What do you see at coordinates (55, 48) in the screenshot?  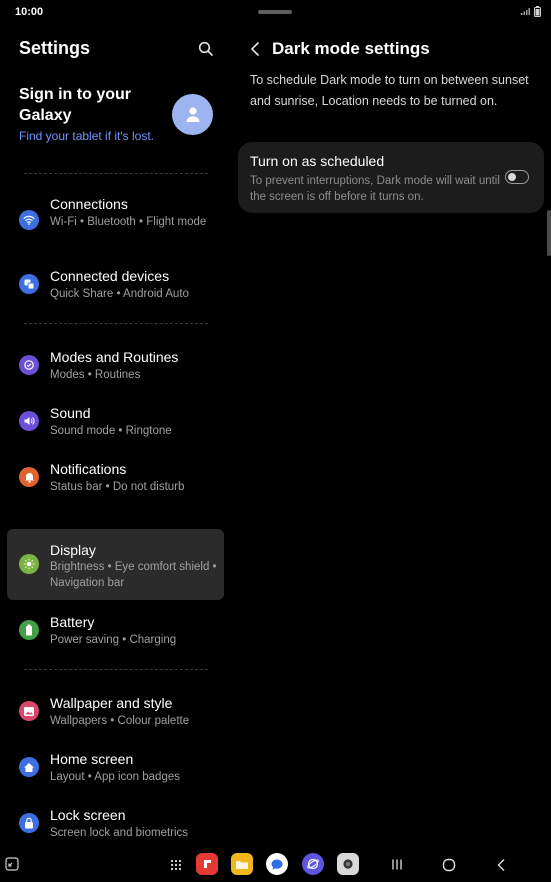 I see `settings-title: Settings` at bounding box center [55, 48].